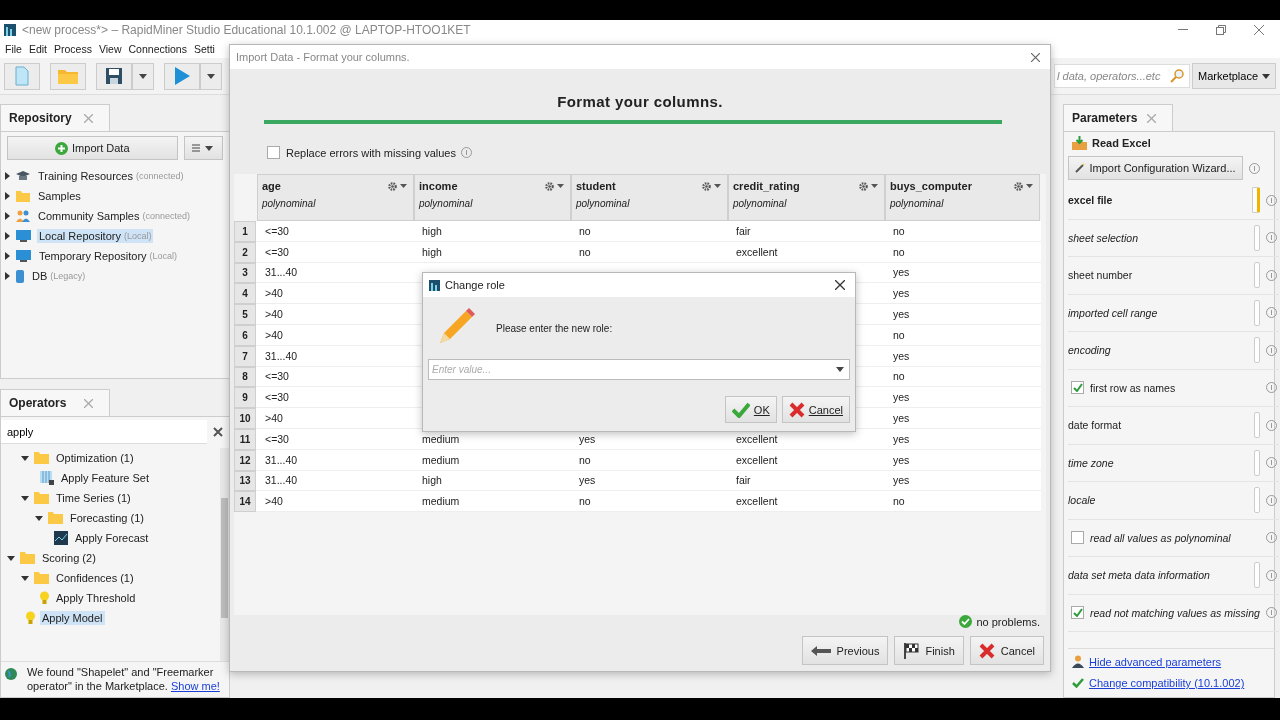  What do you see at coordinates (335, 197) in the screenshot?
I see `column-header: age polynominal` at bounding box center [335, 197].